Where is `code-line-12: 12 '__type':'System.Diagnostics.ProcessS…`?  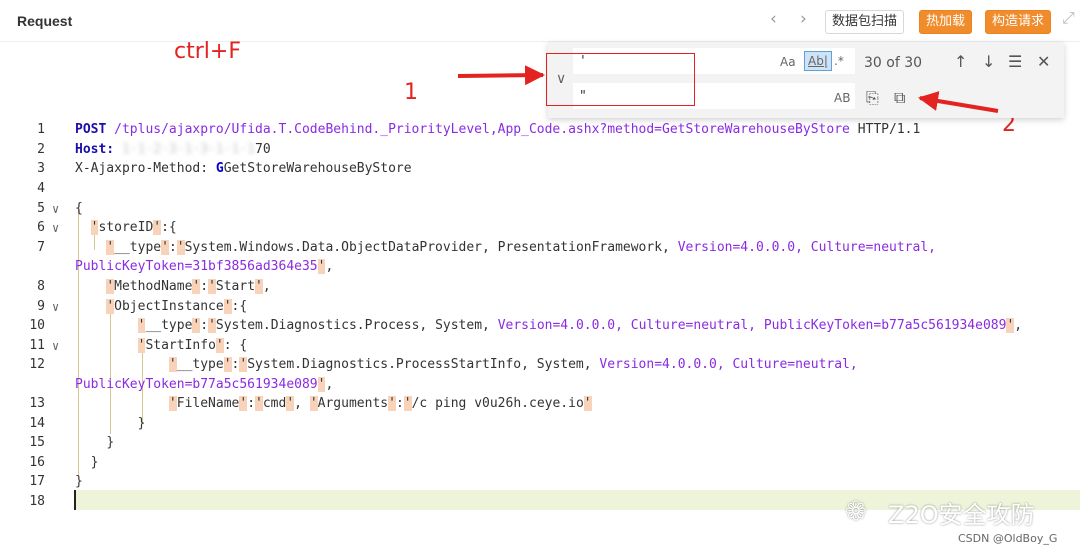
code-line-12: 12 '__type':'System.Diagnostics.ProcessS… is located at coordinates (443, 364).